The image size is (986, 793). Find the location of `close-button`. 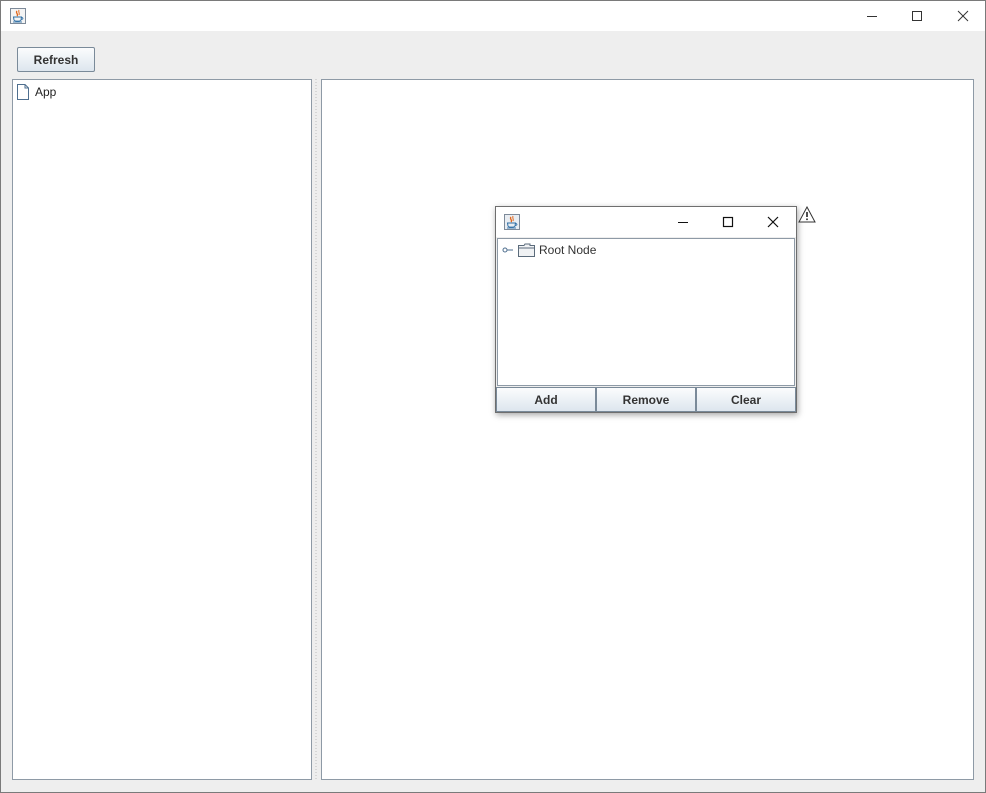

close-button is located at coordinates (963, 16).